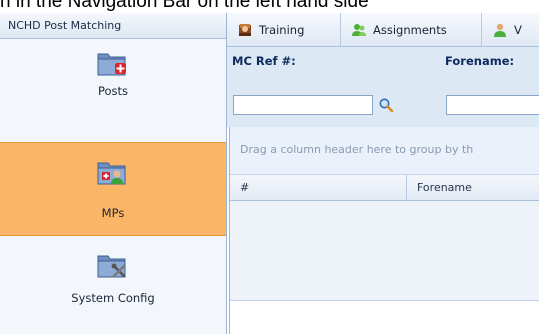 The width and height of the screenshot is (539, 334). What do you see at coordinates (113, 298) in the screenshot?
I see `nav-item-label: System Config` at bounding box center [113, 298].